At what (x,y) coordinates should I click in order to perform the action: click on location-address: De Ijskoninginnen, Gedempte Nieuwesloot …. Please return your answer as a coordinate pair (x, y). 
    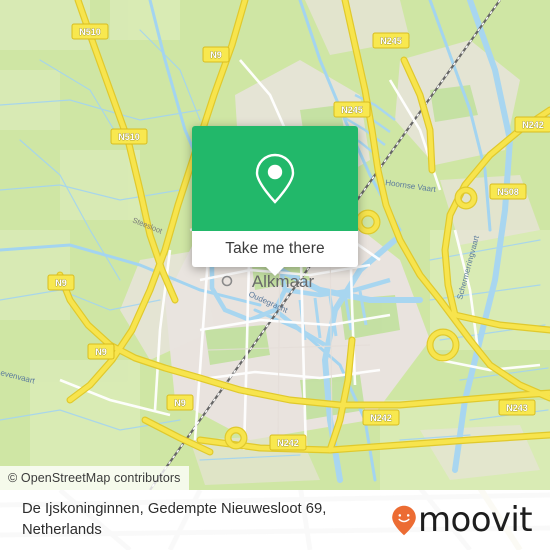
    Looking at the image, I should click on (174, 519).